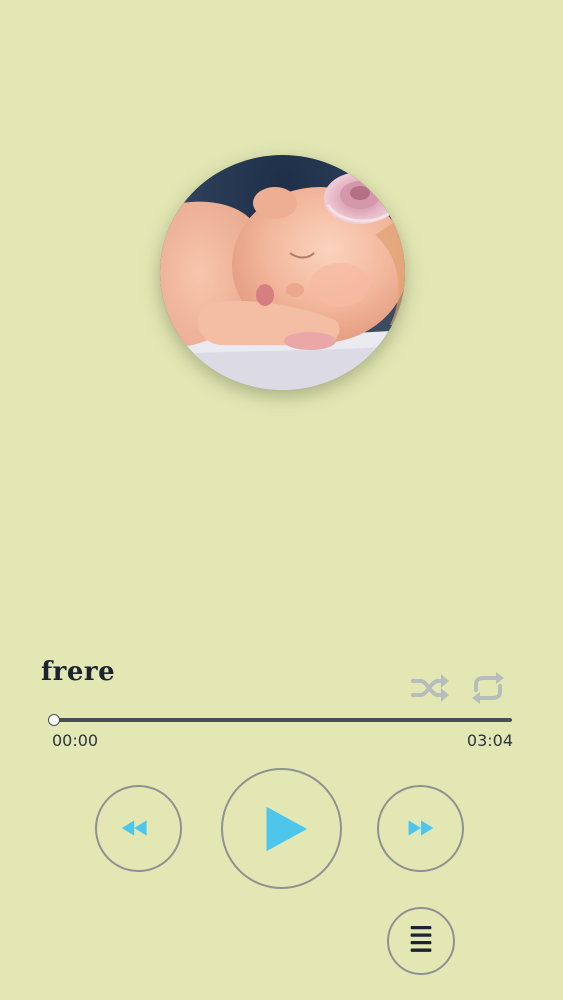 This screenshot has height=1000, width=563. What do you see at coordinates (75, 740) in the screenshot?
I see `current-time: 00:00` at bounding box center [75, 740].